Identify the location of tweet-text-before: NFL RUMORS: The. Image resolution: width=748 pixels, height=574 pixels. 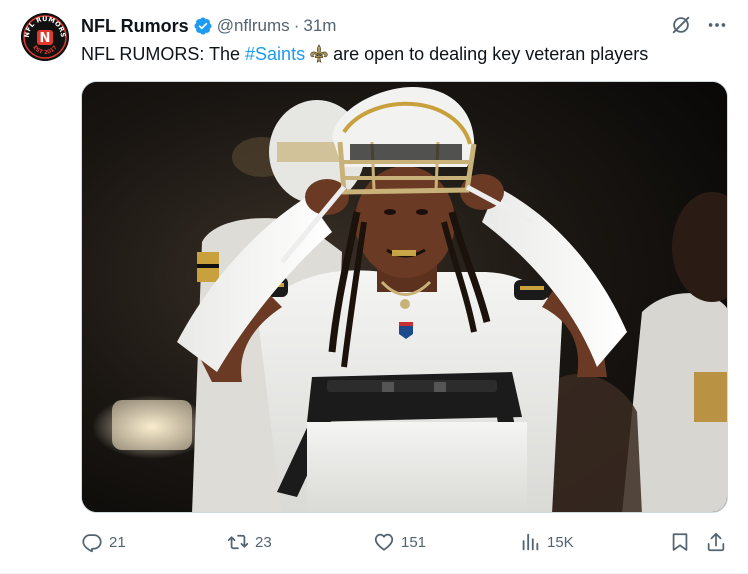
(161, 54).